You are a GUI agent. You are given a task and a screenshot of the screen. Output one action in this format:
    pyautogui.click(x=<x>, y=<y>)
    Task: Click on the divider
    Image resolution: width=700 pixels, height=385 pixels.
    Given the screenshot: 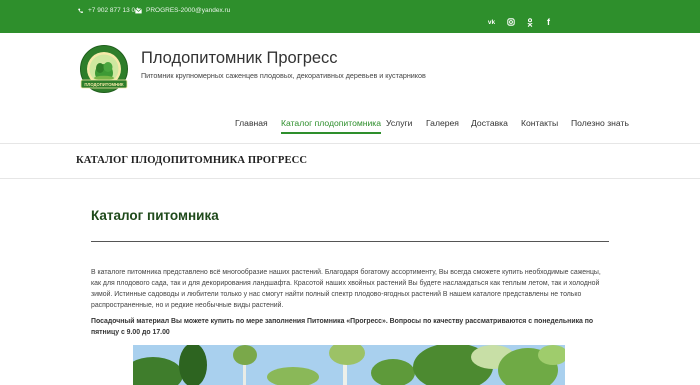 What is the action you would take?
    pyautogui.click(x=350, y=241)
    